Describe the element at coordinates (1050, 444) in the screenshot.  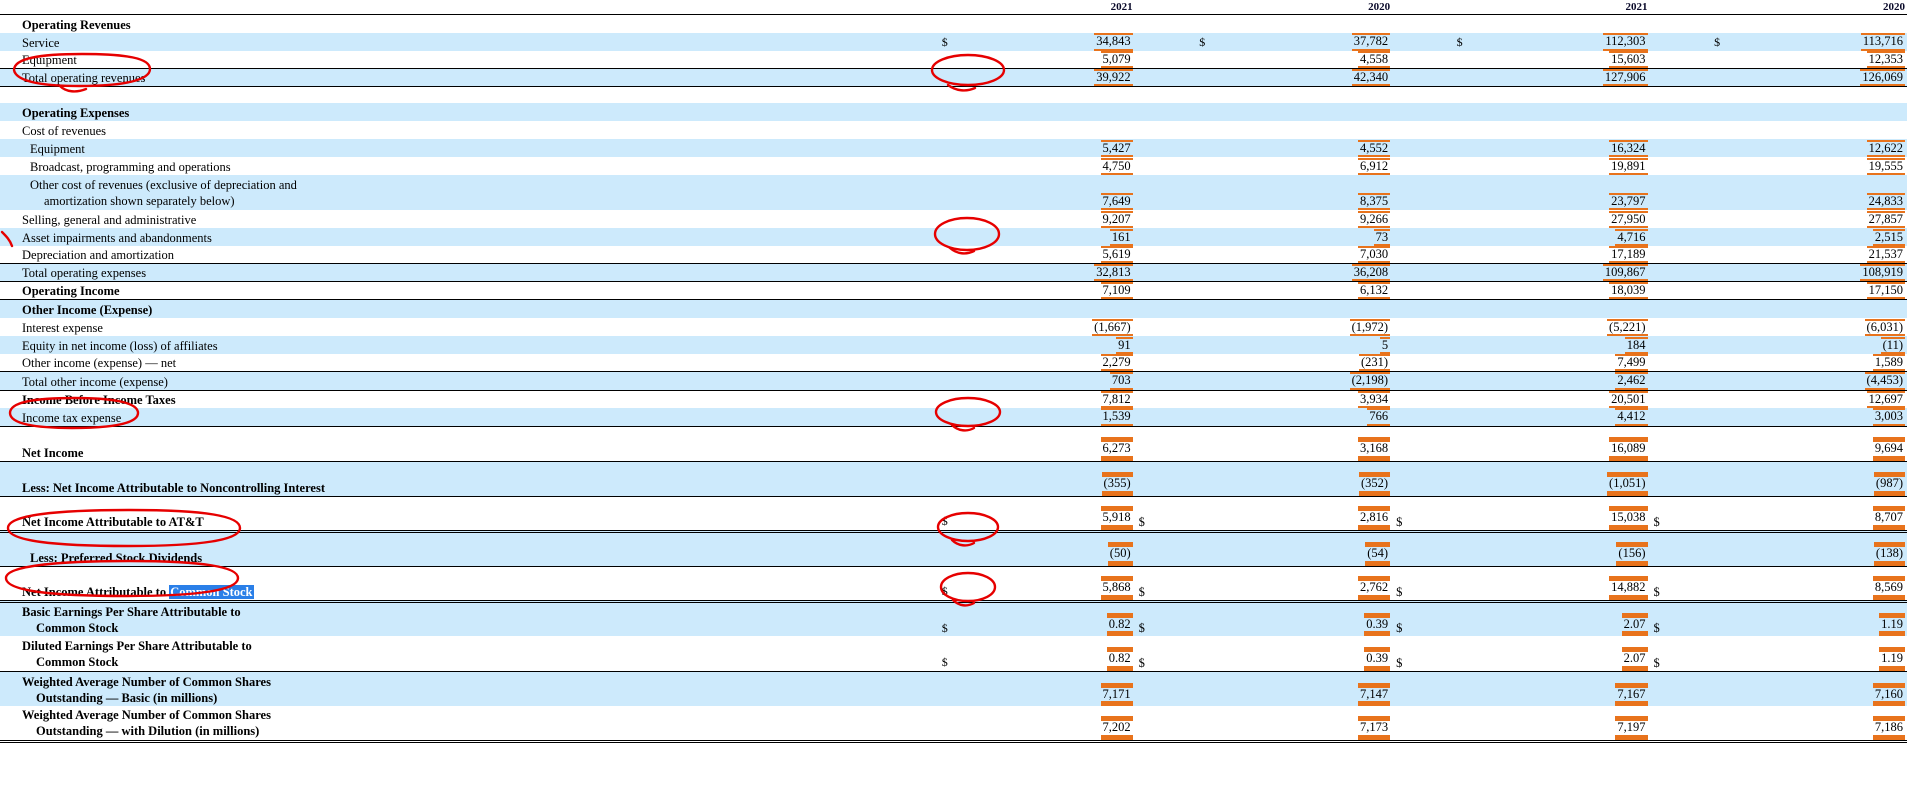
I see `cell-net-income-c1: 6,273` at that location.